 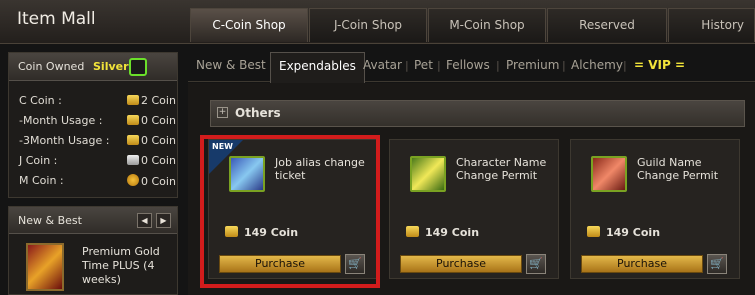 I want to click on m-coin-label: M Coin :, so click(x=41, y=180).